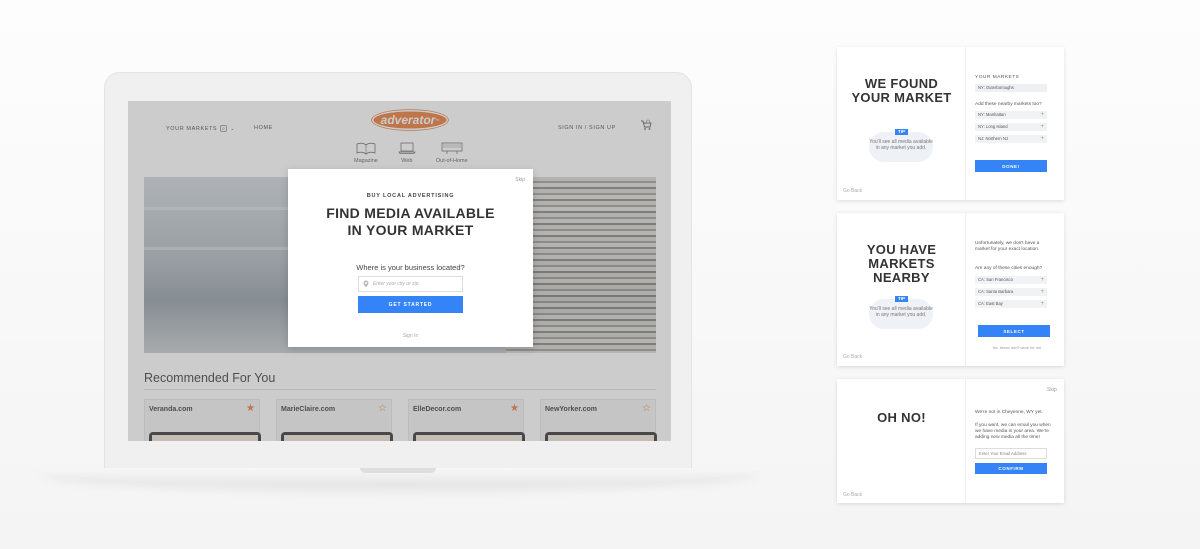  Describe the element at coordinates (410, 267) in the screenshot. I see `location-question: Where is your business located?` at that location.